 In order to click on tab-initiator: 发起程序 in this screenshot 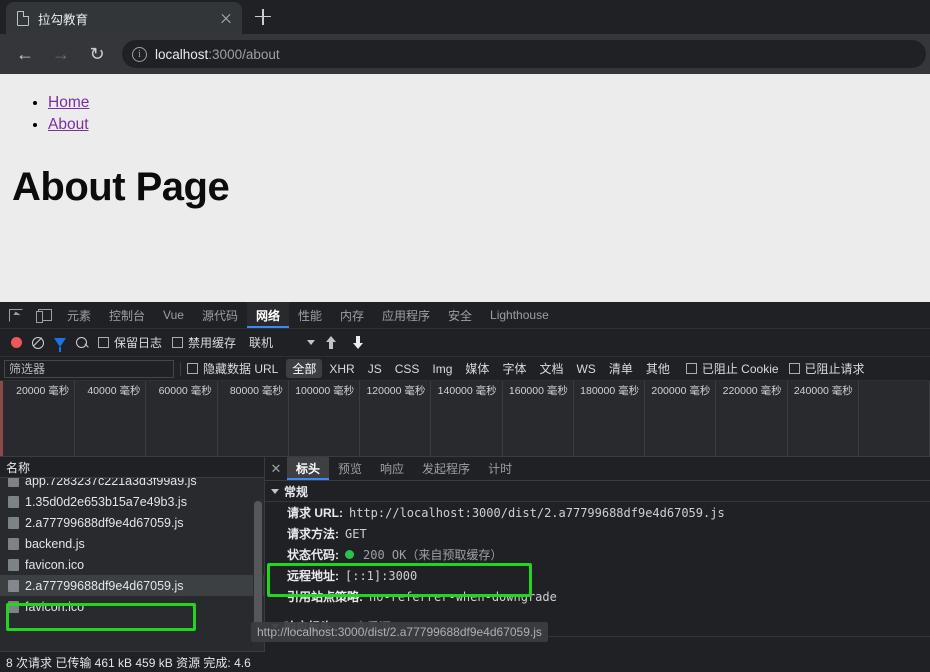, I will do `click(446, 468)`.